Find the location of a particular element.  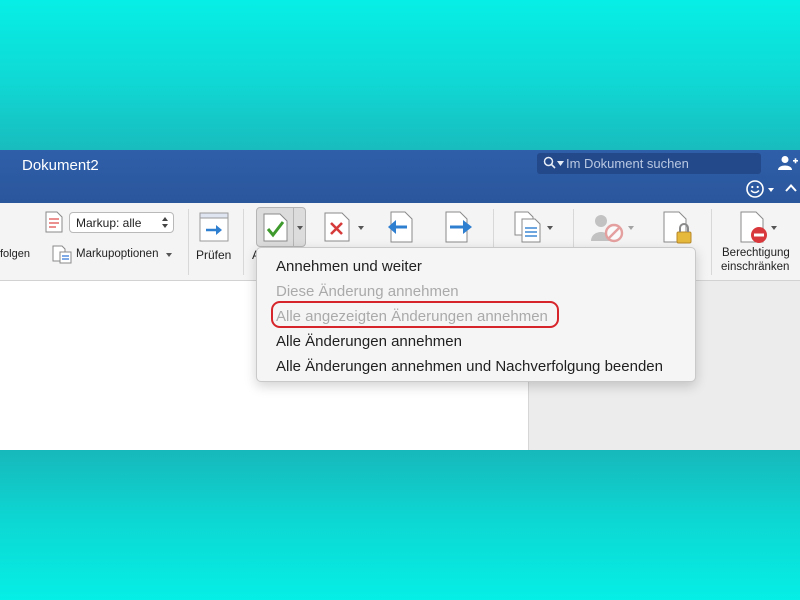

split-divider is located at coordinates (293, 227).